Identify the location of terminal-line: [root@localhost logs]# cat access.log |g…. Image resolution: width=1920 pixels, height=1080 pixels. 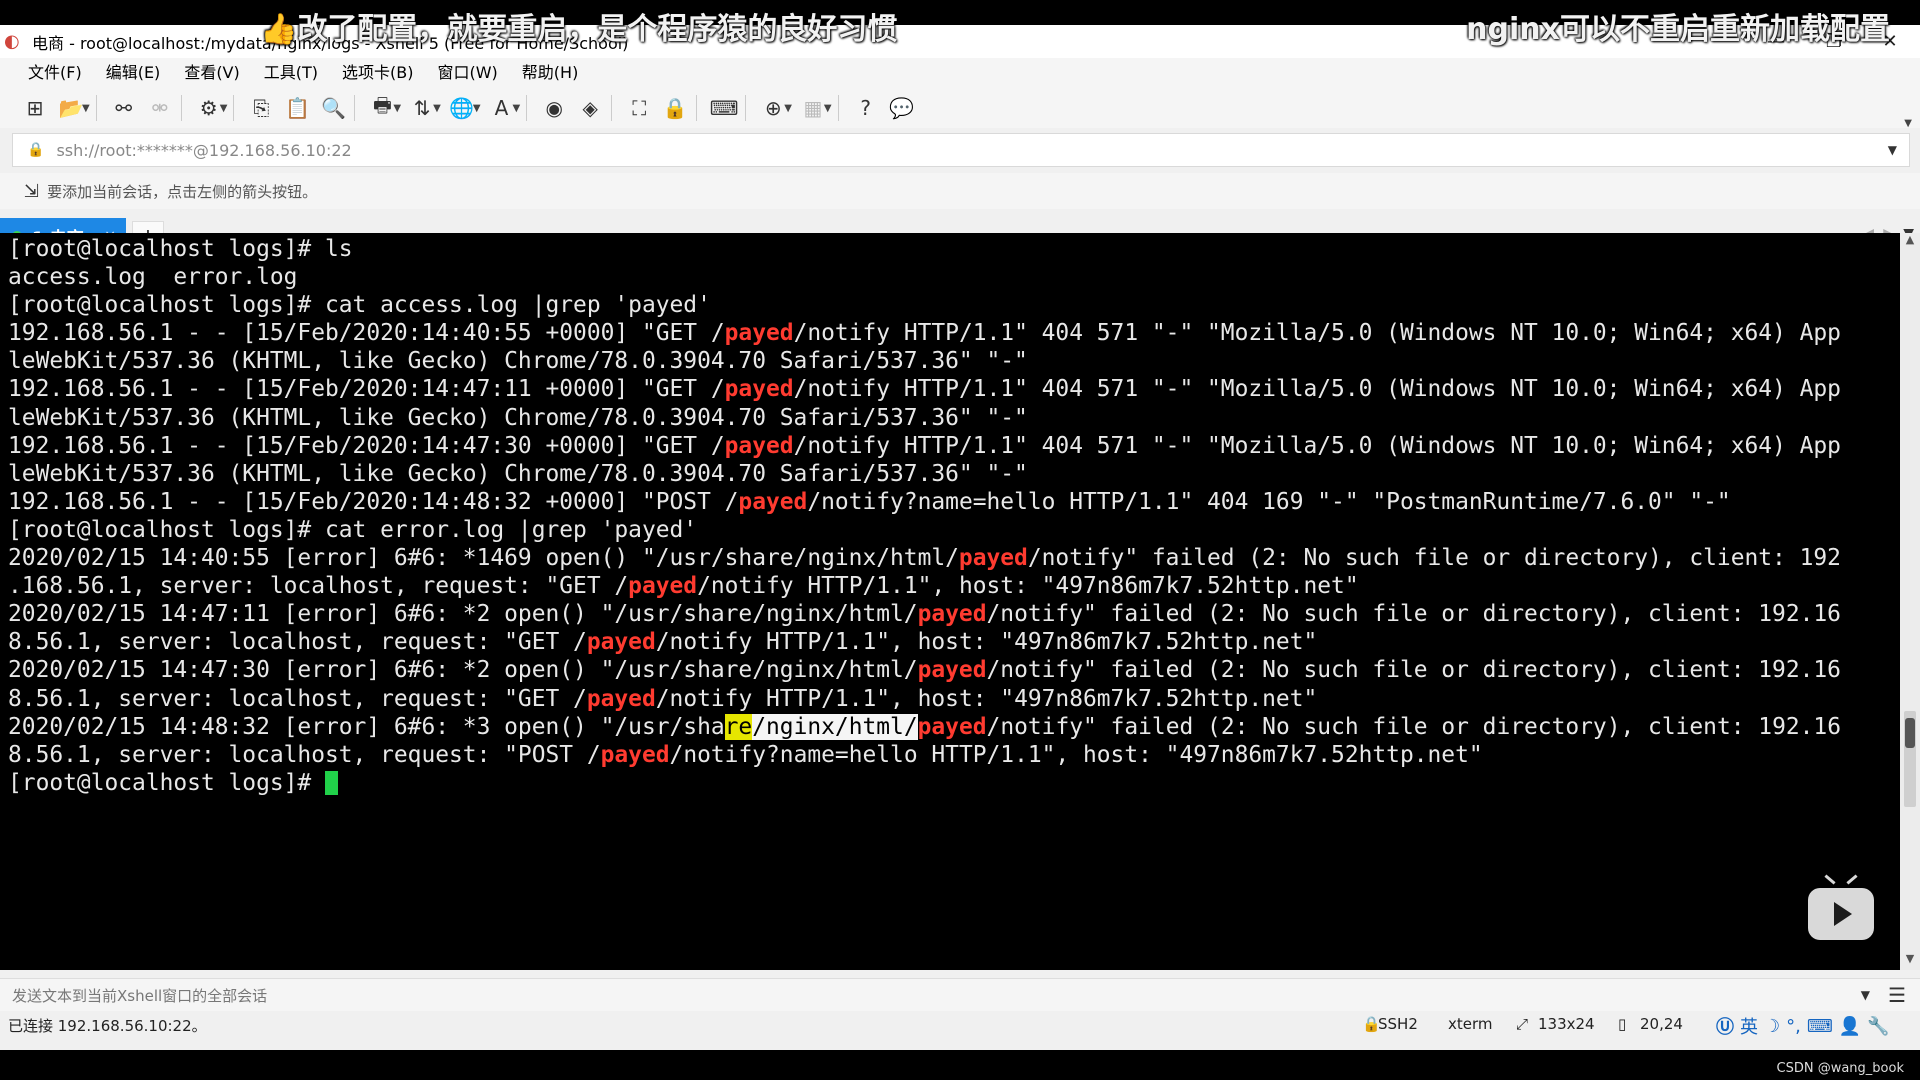
(924, 305).